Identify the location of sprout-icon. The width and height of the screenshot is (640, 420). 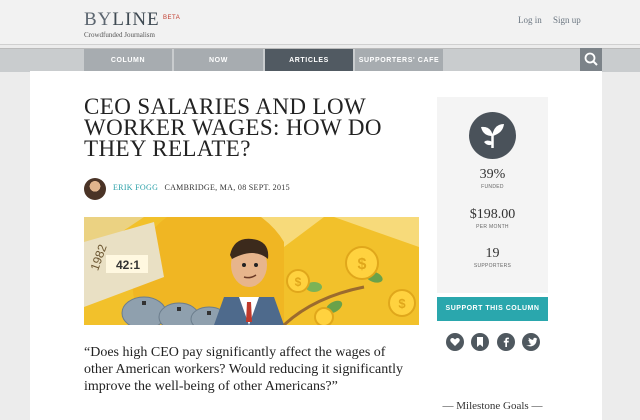
(492, 136).